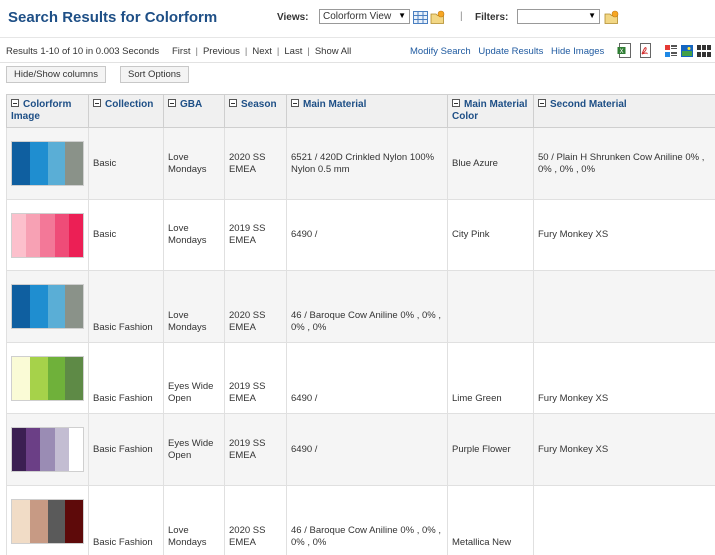  What do you see at coordinates (364, 16) in the screenshot?
I see `views-select: Colorform View ▼` at bounding box center [364, 16].